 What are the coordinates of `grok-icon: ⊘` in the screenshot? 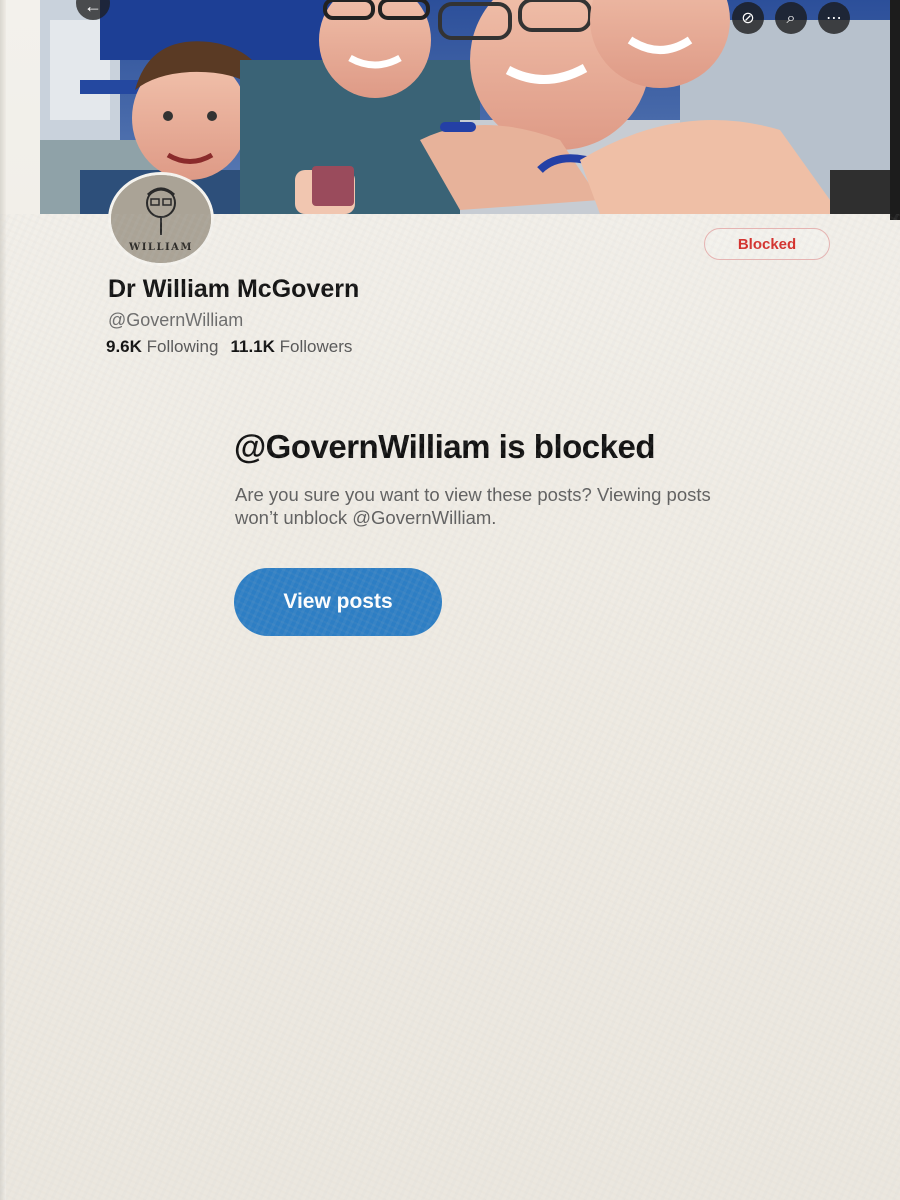 It's located at (748, 17).